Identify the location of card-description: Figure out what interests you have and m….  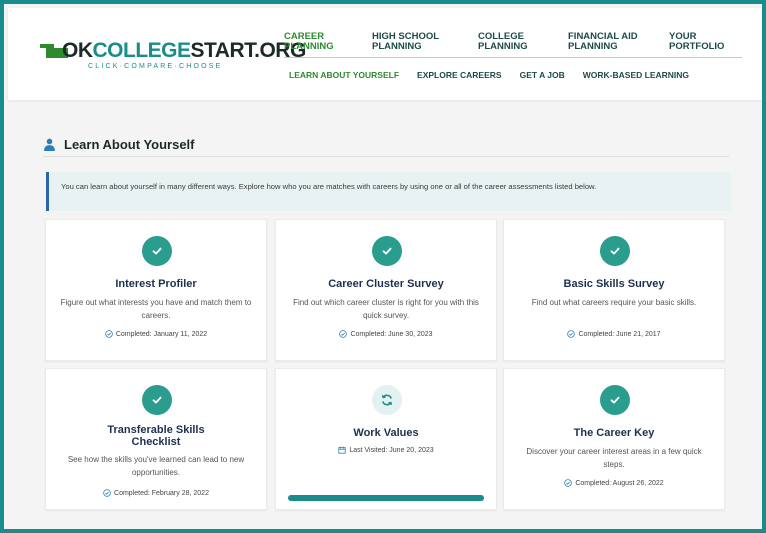
(156, 309).